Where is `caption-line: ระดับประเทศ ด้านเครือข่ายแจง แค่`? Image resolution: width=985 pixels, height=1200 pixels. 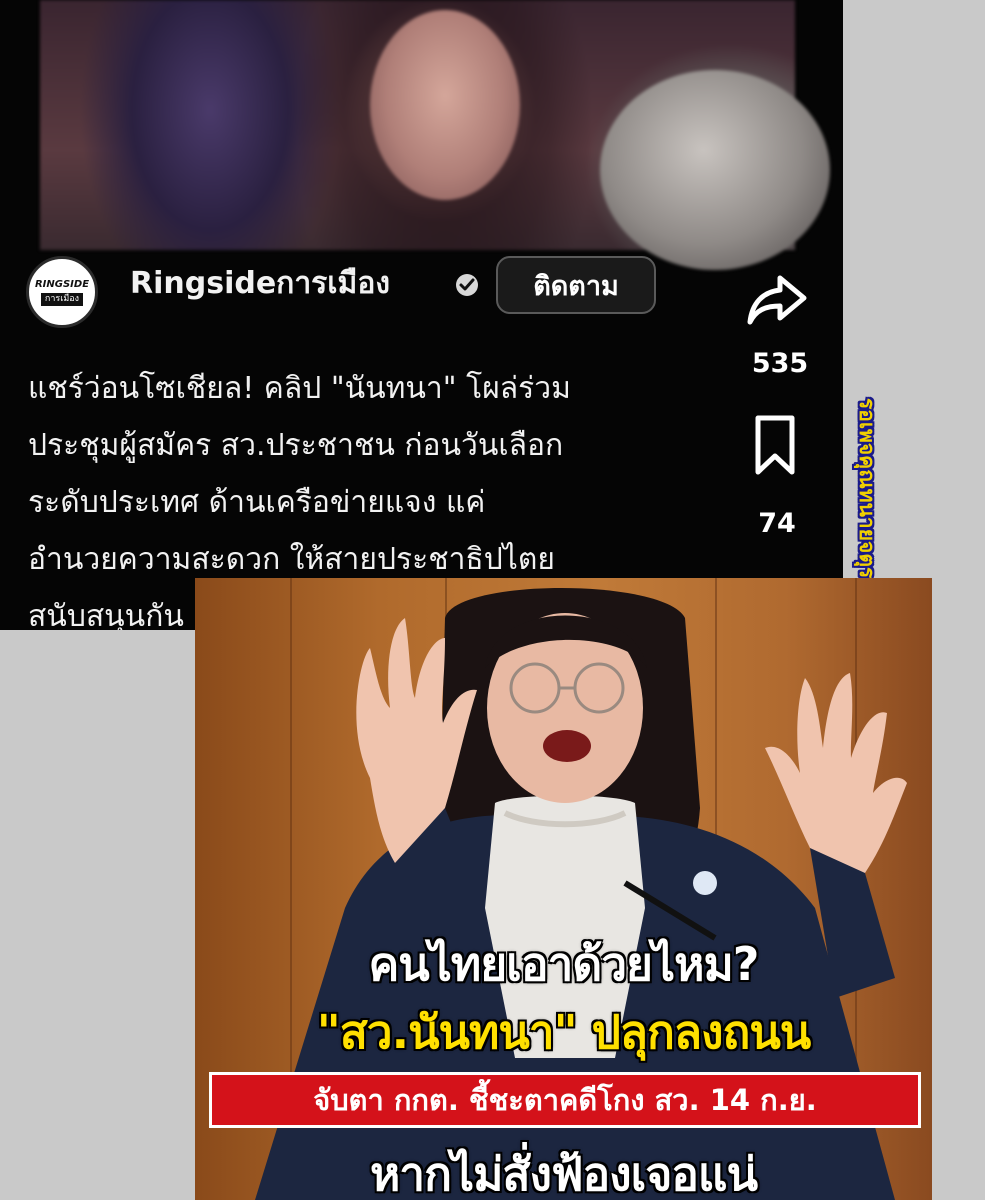 caption-line: ระดับประเทศ ด้านเครือข่ายแจง แค่ is located at coordinates (257, 502).